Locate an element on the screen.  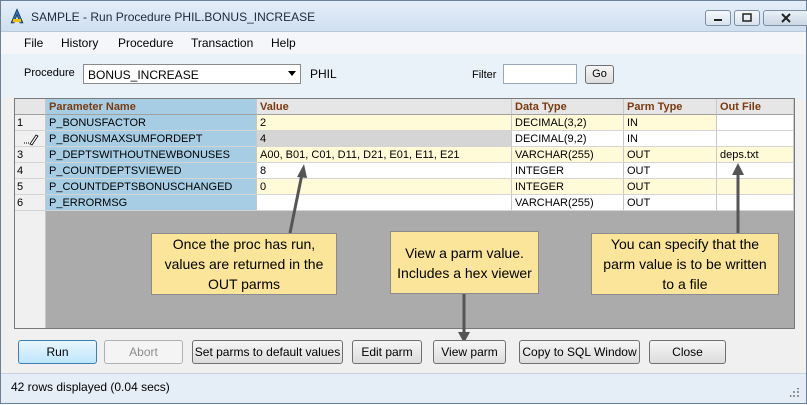
edit-parm-button: Edit parm is located at coordinates (387, 352).